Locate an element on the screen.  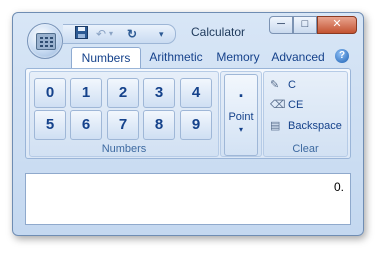
point-button: . Point ▾ is located at coordinates (241, 115).